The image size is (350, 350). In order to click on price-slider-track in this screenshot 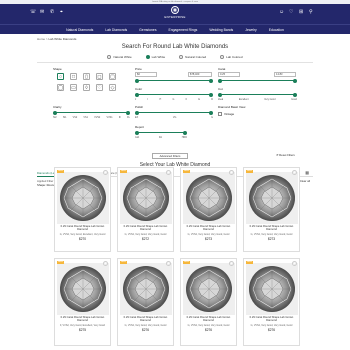, I will do `click(174, 80)`.